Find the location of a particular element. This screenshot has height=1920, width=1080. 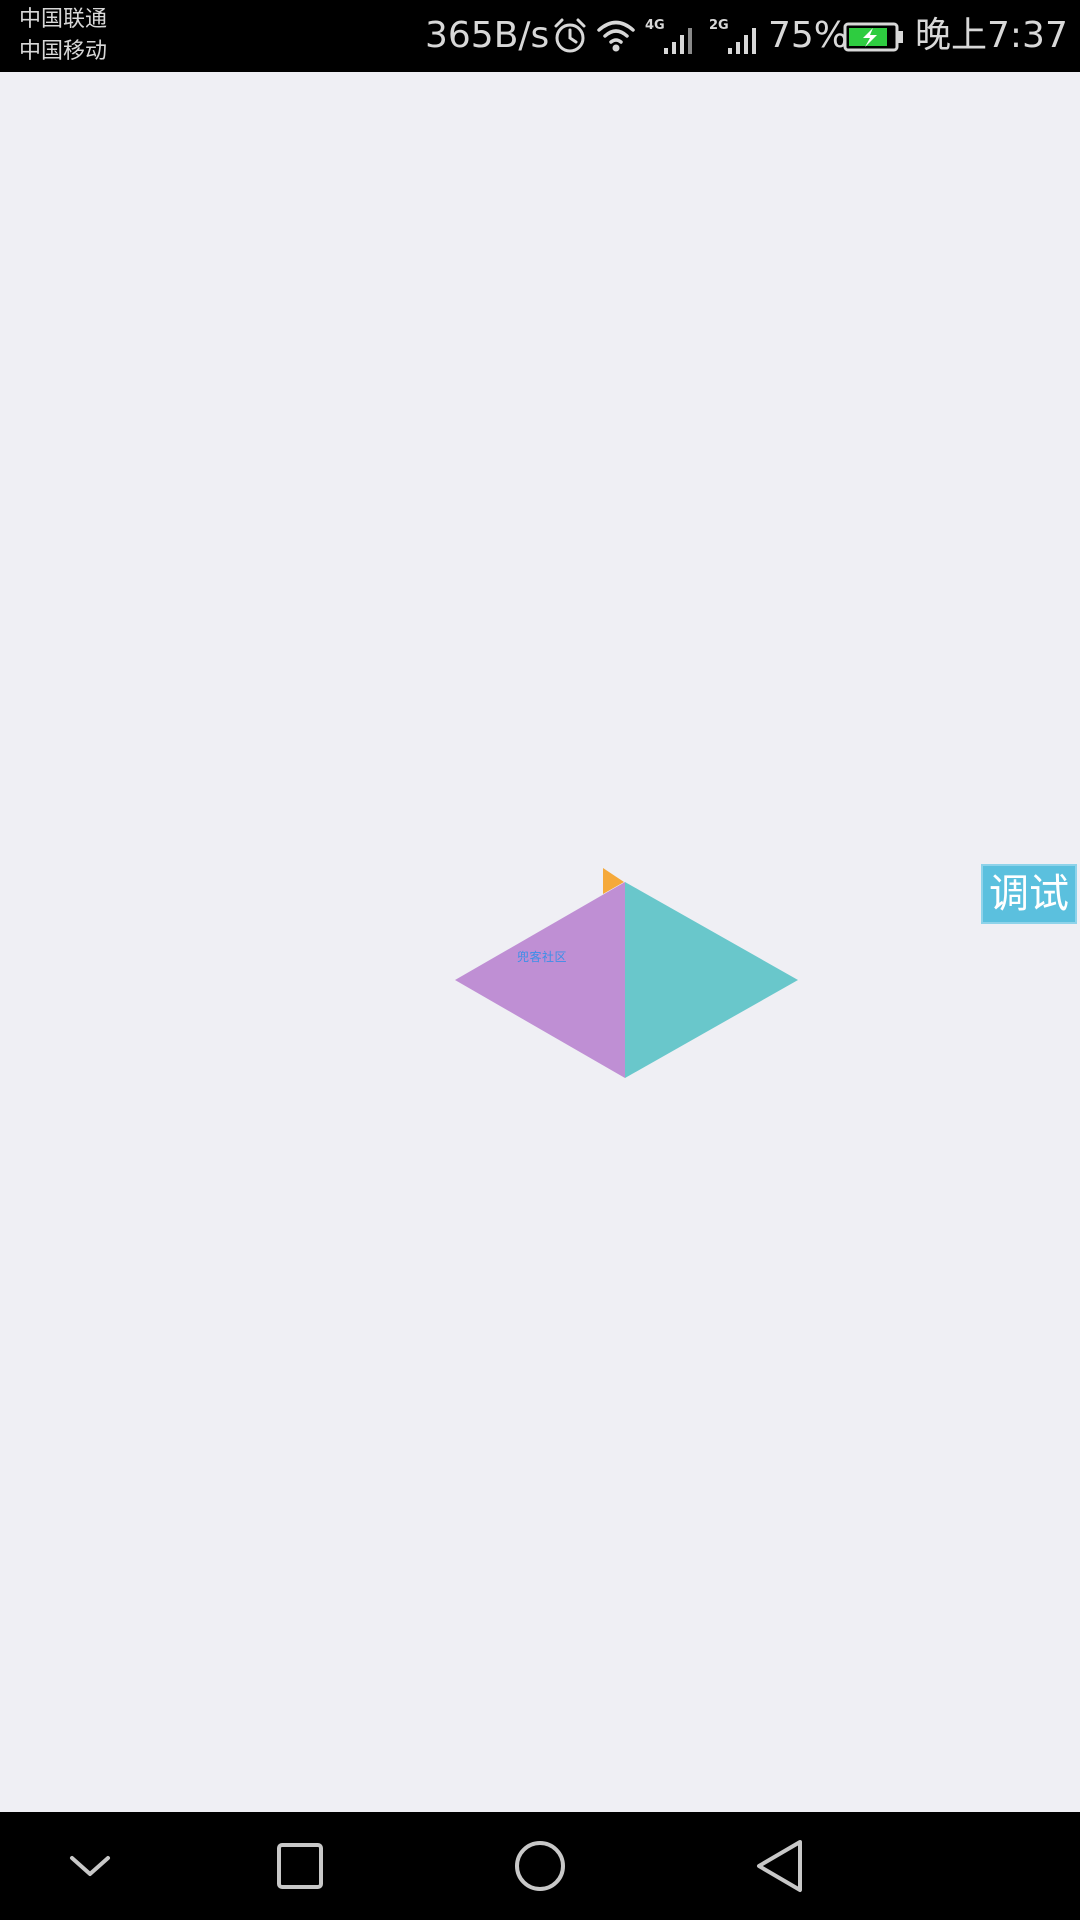

recent-apps-icon is located at coordinates (300, 1866).